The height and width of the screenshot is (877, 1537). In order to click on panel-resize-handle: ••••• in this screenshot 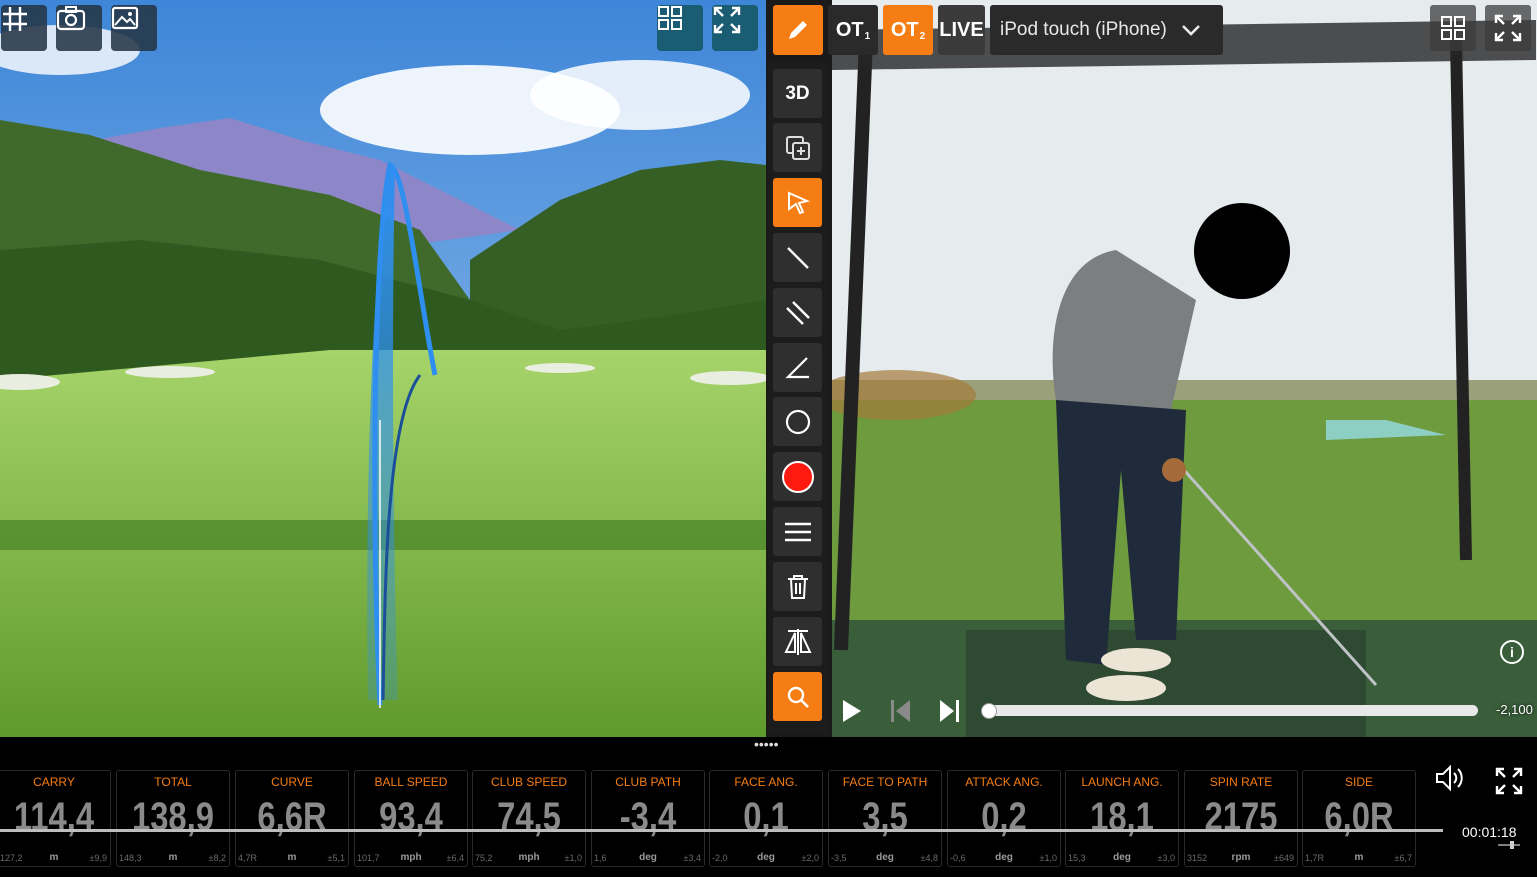, I will do `click(766, 744)`.